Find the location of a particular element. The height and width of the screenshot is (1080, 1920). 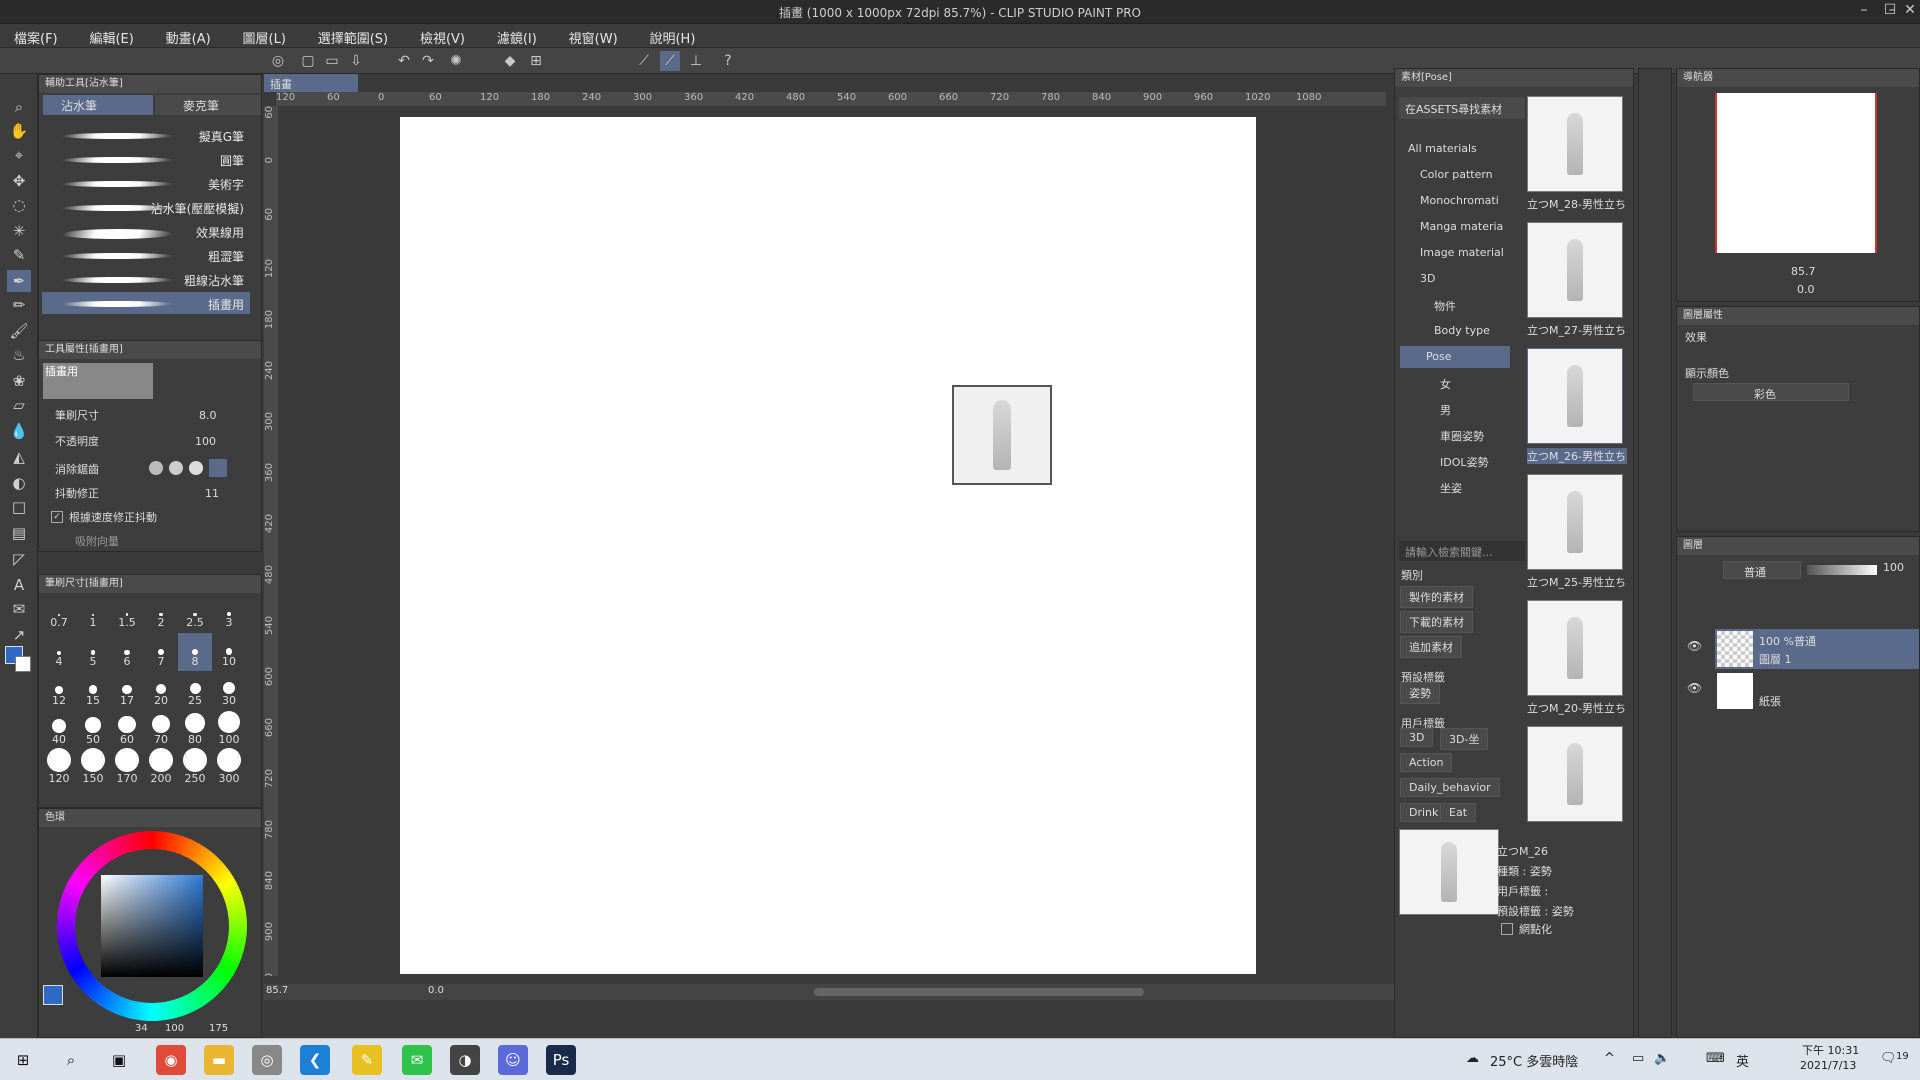

close-button: ✕ is located at coordinates (1908, 12).